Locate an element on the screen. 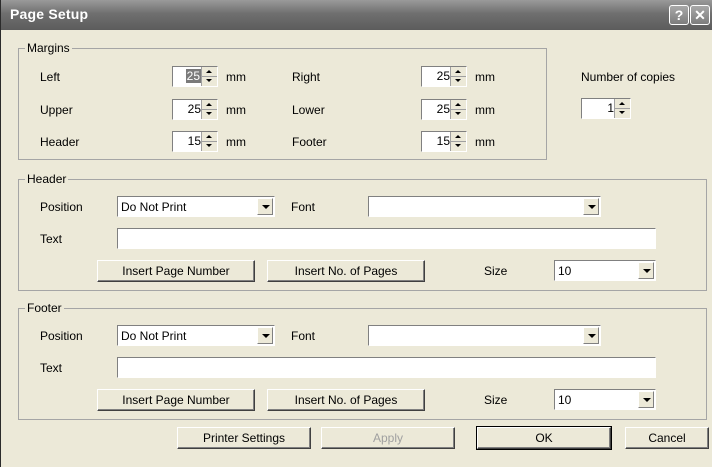  left-margin-spinner: 25 is located at coordinates (195, 76).